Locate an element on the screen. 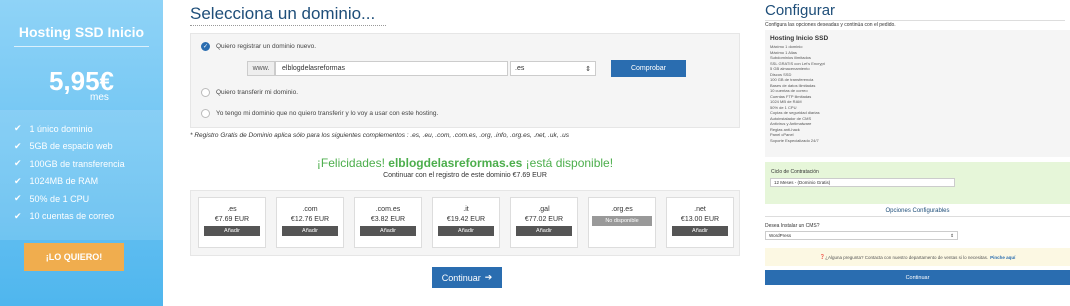  suggestion-card: .it €19.42 EUR Añadir is located at coordinates (466, 222).